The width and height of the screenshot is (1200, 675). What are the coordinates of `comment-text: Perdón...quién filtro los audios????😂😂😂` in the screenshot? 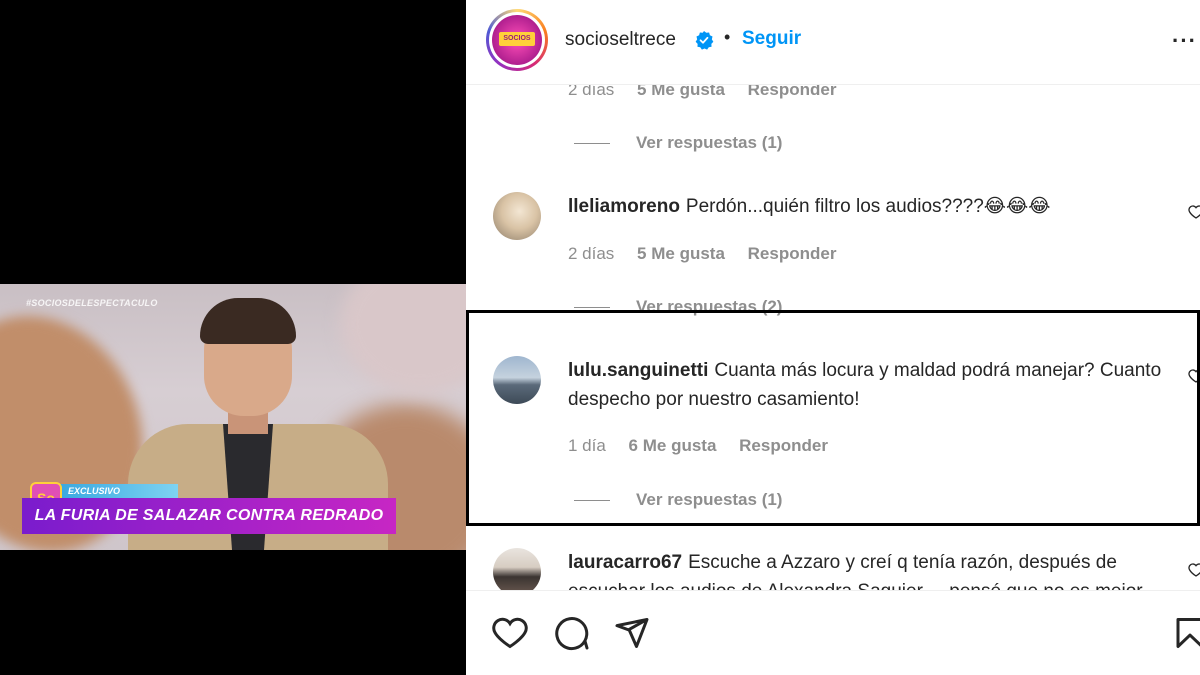 It's located at (868, 206).